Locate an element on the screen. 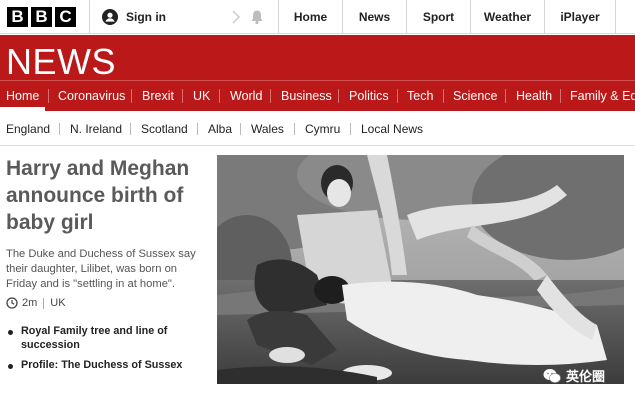 The image size is (635, 405). related-link: Royal Family tree and line of succession is located at coordinates (108, 338).